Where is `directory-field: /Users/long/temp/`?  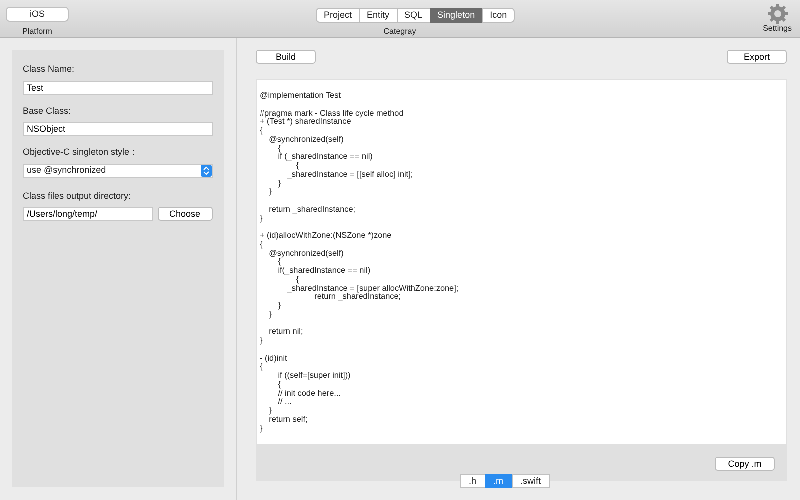 directory-field: /Users/long/temp/ is located at coordinates (88, 214).